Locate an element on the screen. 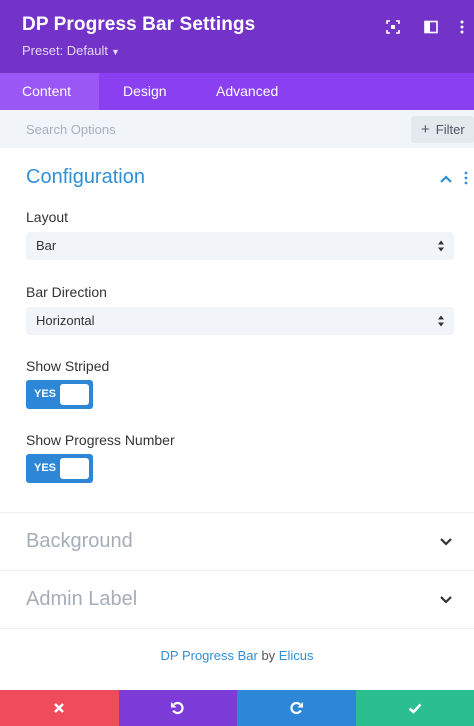 The image size is (474, 726). cancel-button is located at coordinates (59, 708).